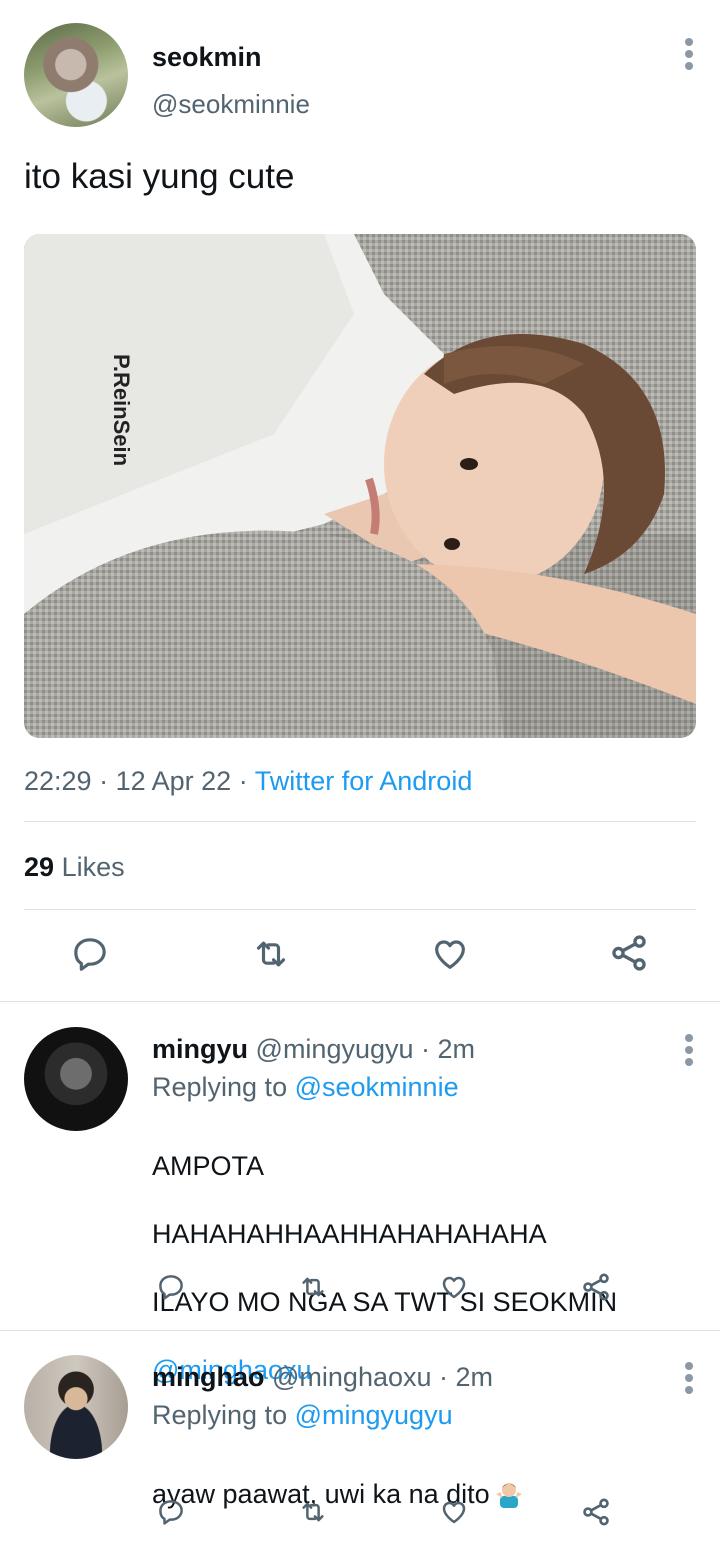 The image size is (720, 1557). I want to click on reply-author-name: mingyu, so click(200, 1049).